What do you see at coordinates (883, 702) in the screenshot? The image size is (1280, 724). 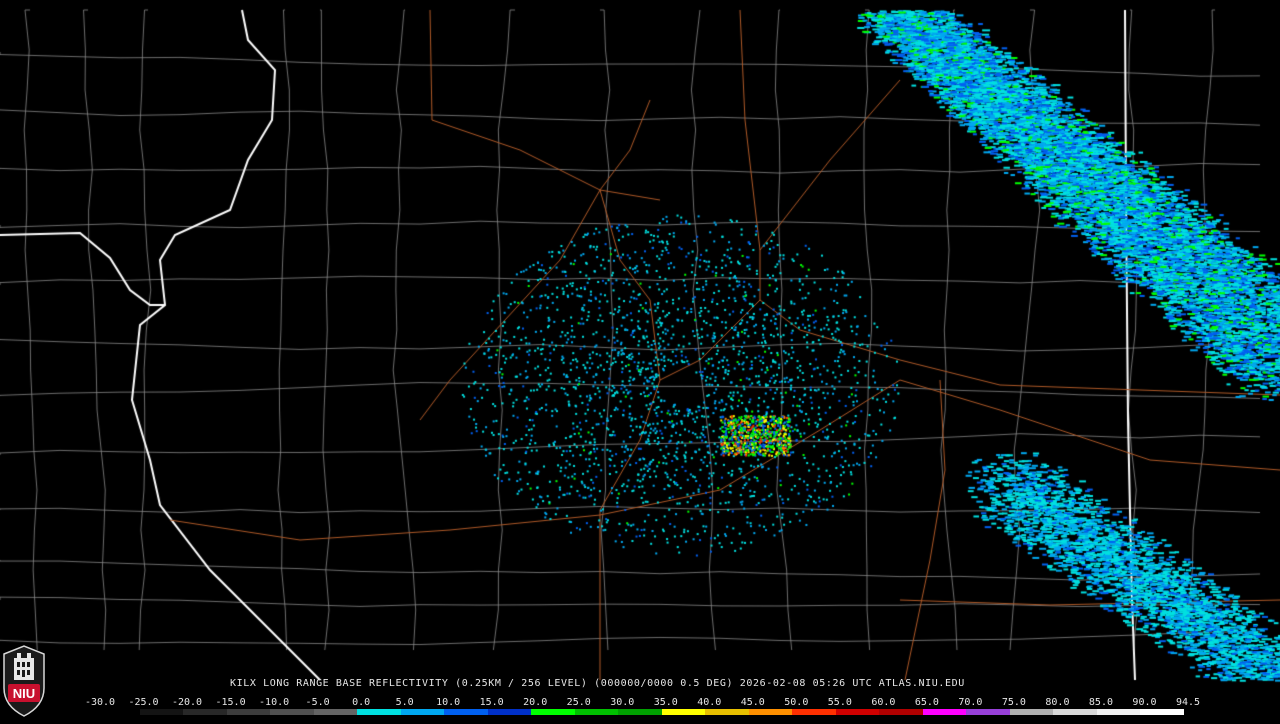 I see `colorbar-label: 60.0` at bounding box center [883, 702].